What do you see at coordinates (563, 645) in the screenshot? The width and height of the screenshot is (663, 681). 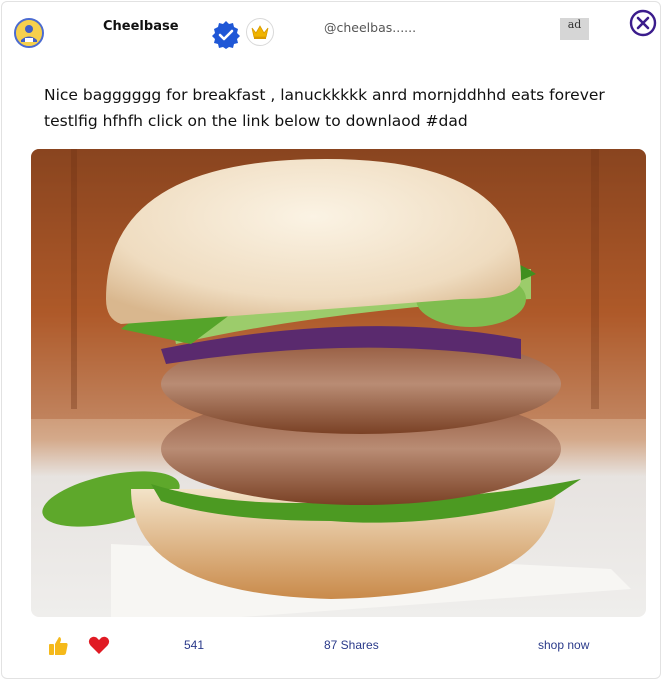 I see `shop-now-link: shop now` at bounding box center [563, 645].